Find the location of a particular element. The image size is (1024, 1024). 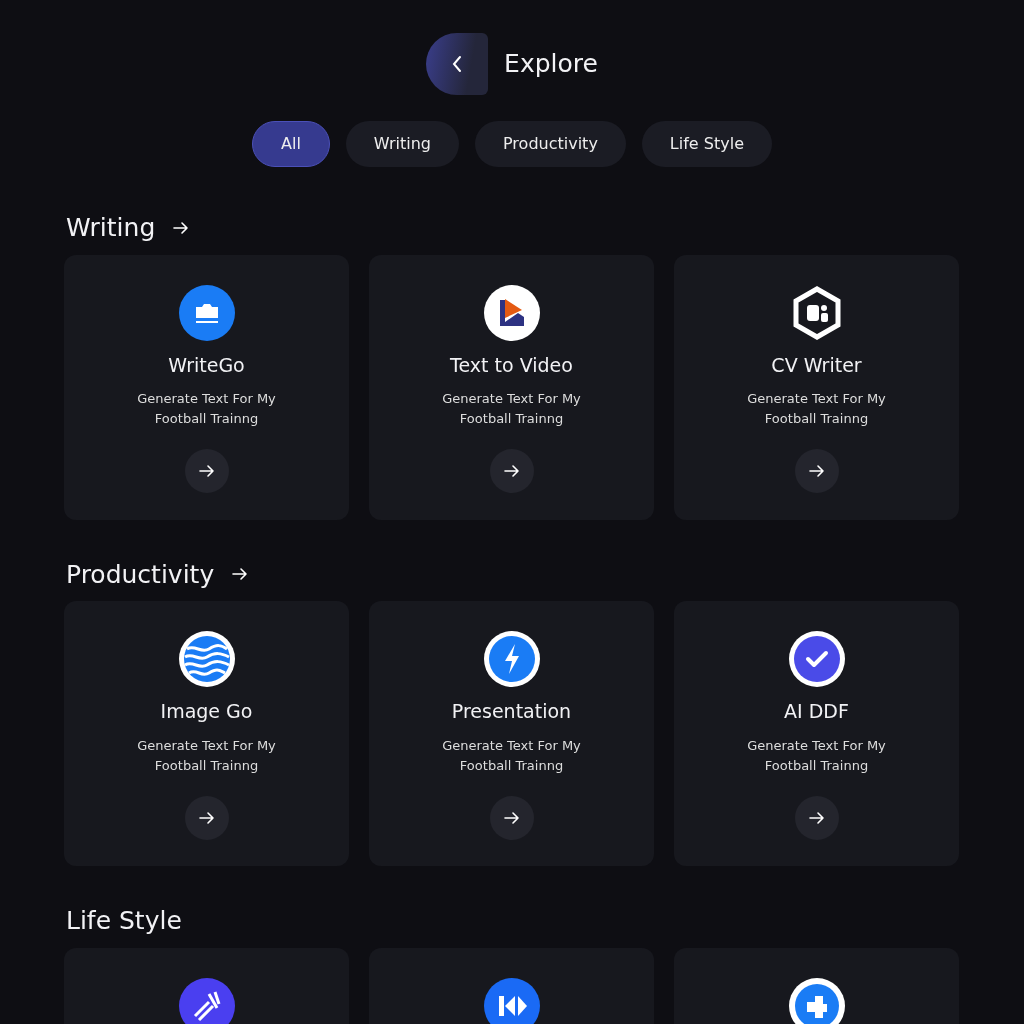

filter-tab: All is located at coordinates (291, 144).